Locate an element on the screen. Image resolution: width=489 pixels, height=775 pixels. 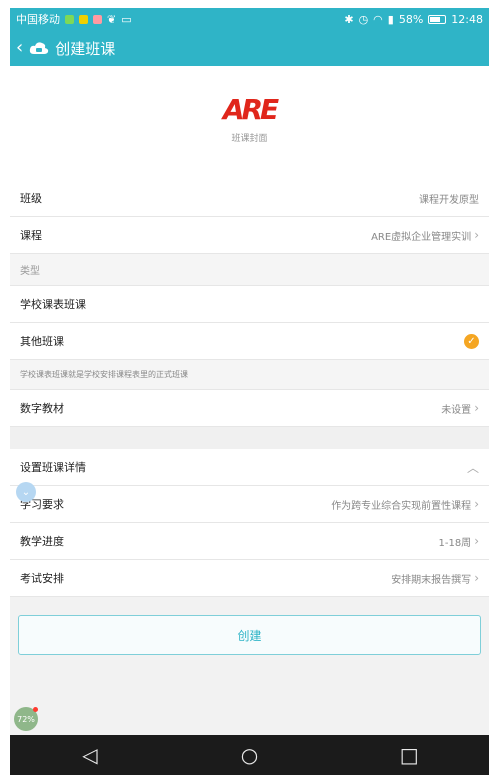
red-dot-icon is located at coordinates (35, 709).